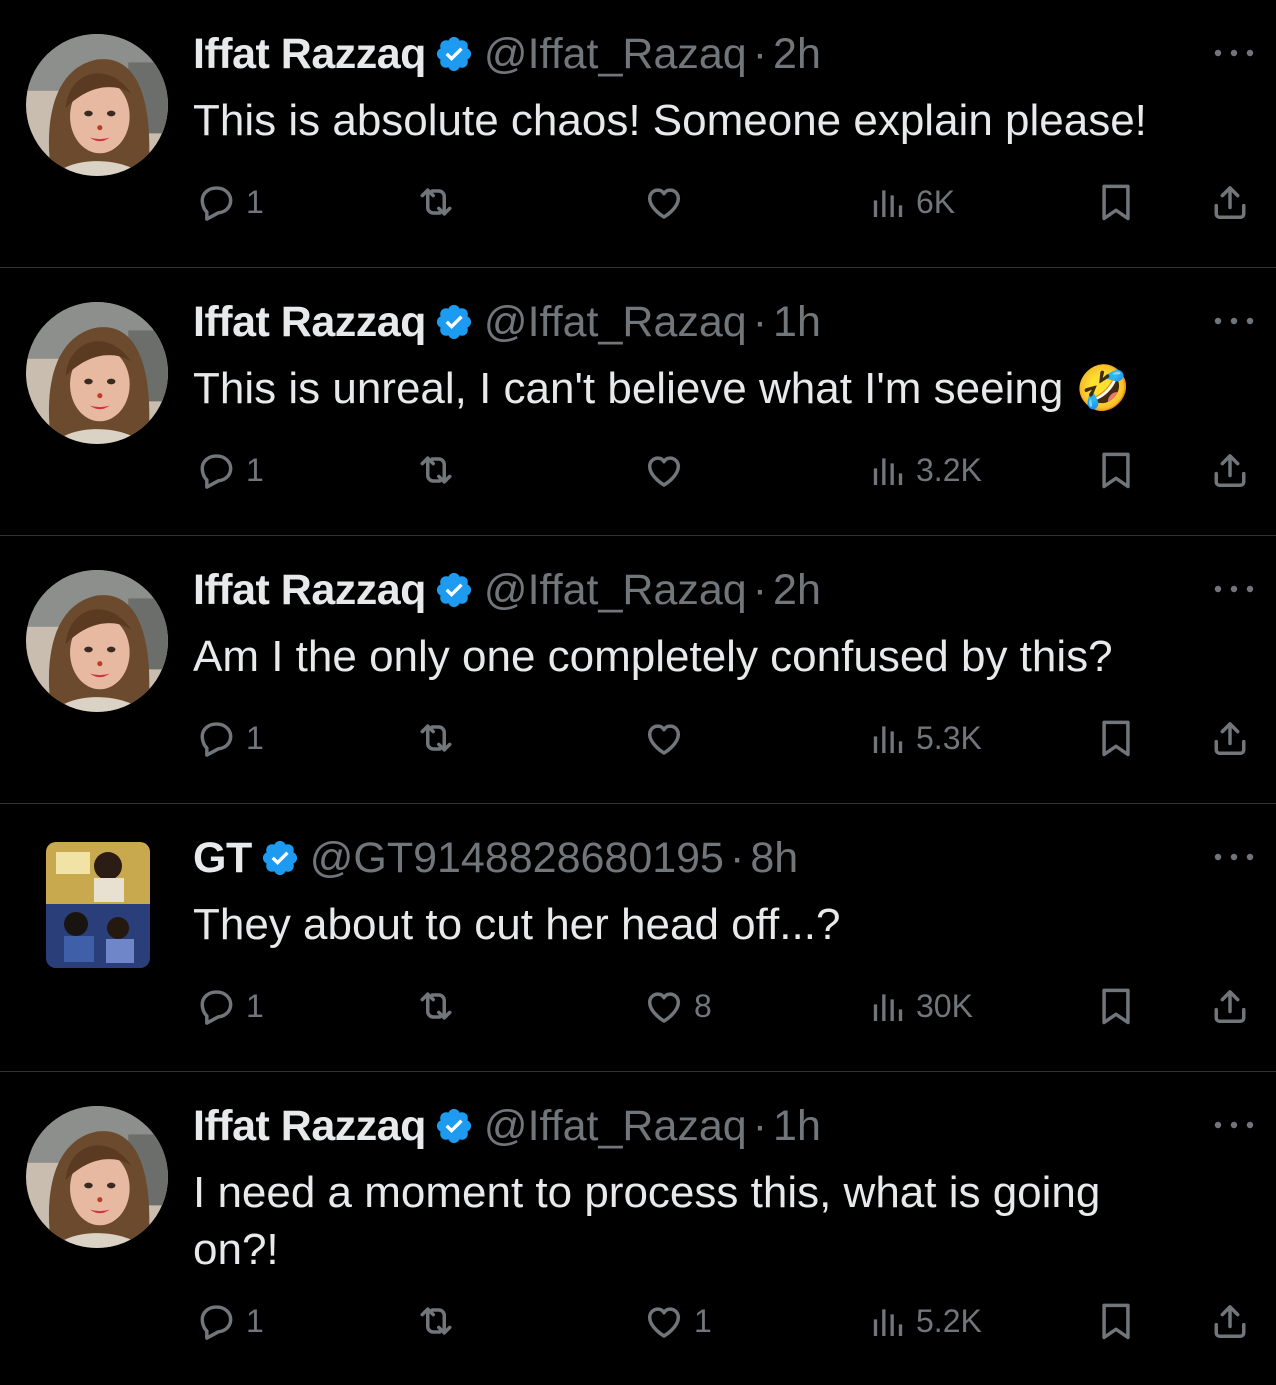 The image size is (1276, 1385). Describe the element at coordinates (925, 1321) in the screenshot. I see `views-button: 5.2K` at that location.